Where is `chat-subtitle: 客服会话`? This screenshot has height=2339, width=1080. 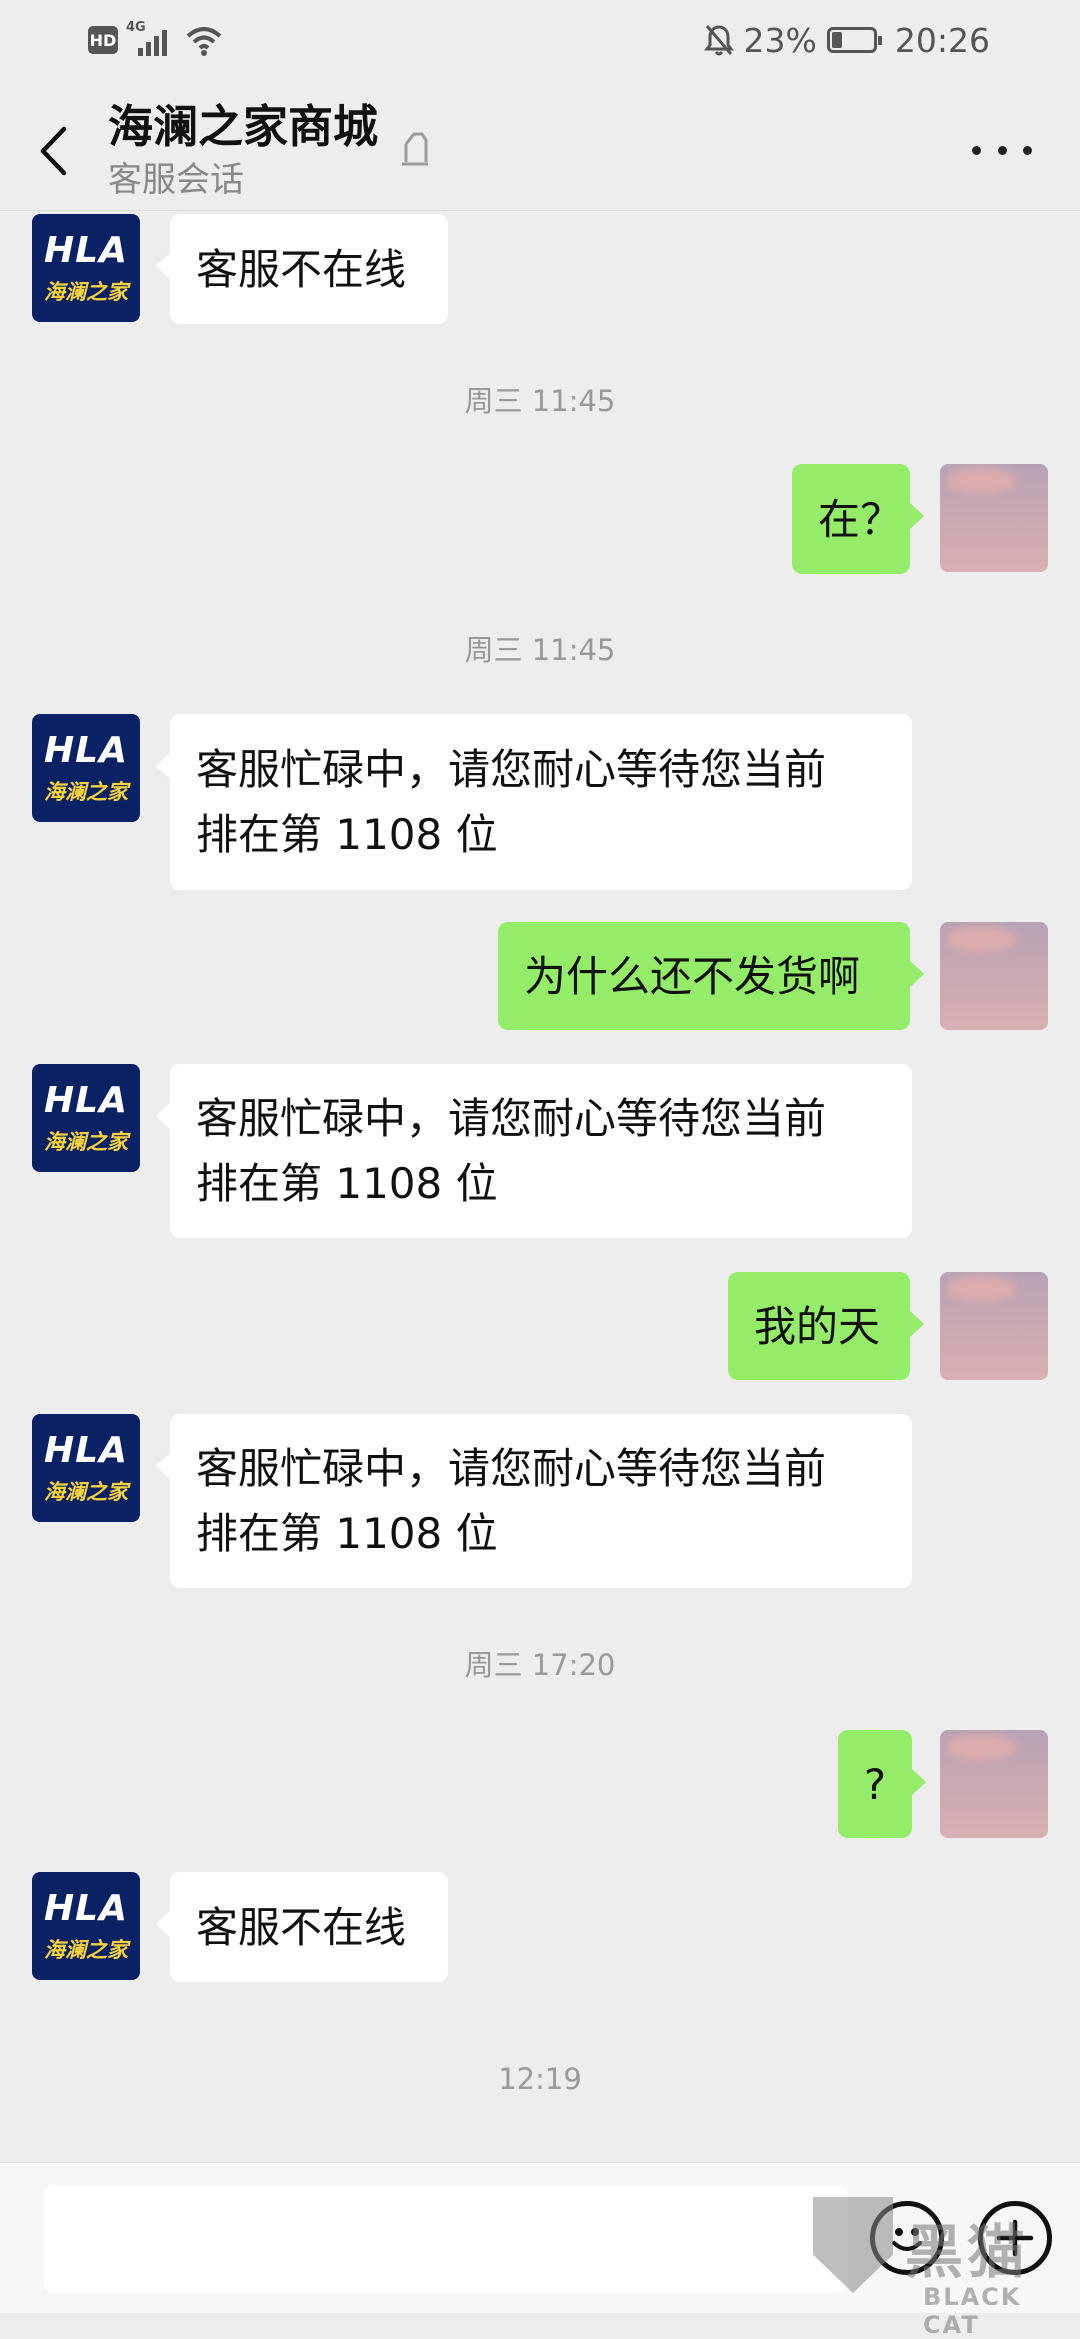 chat-subtitle: 客服会话 is located at coordinates (176, 180).